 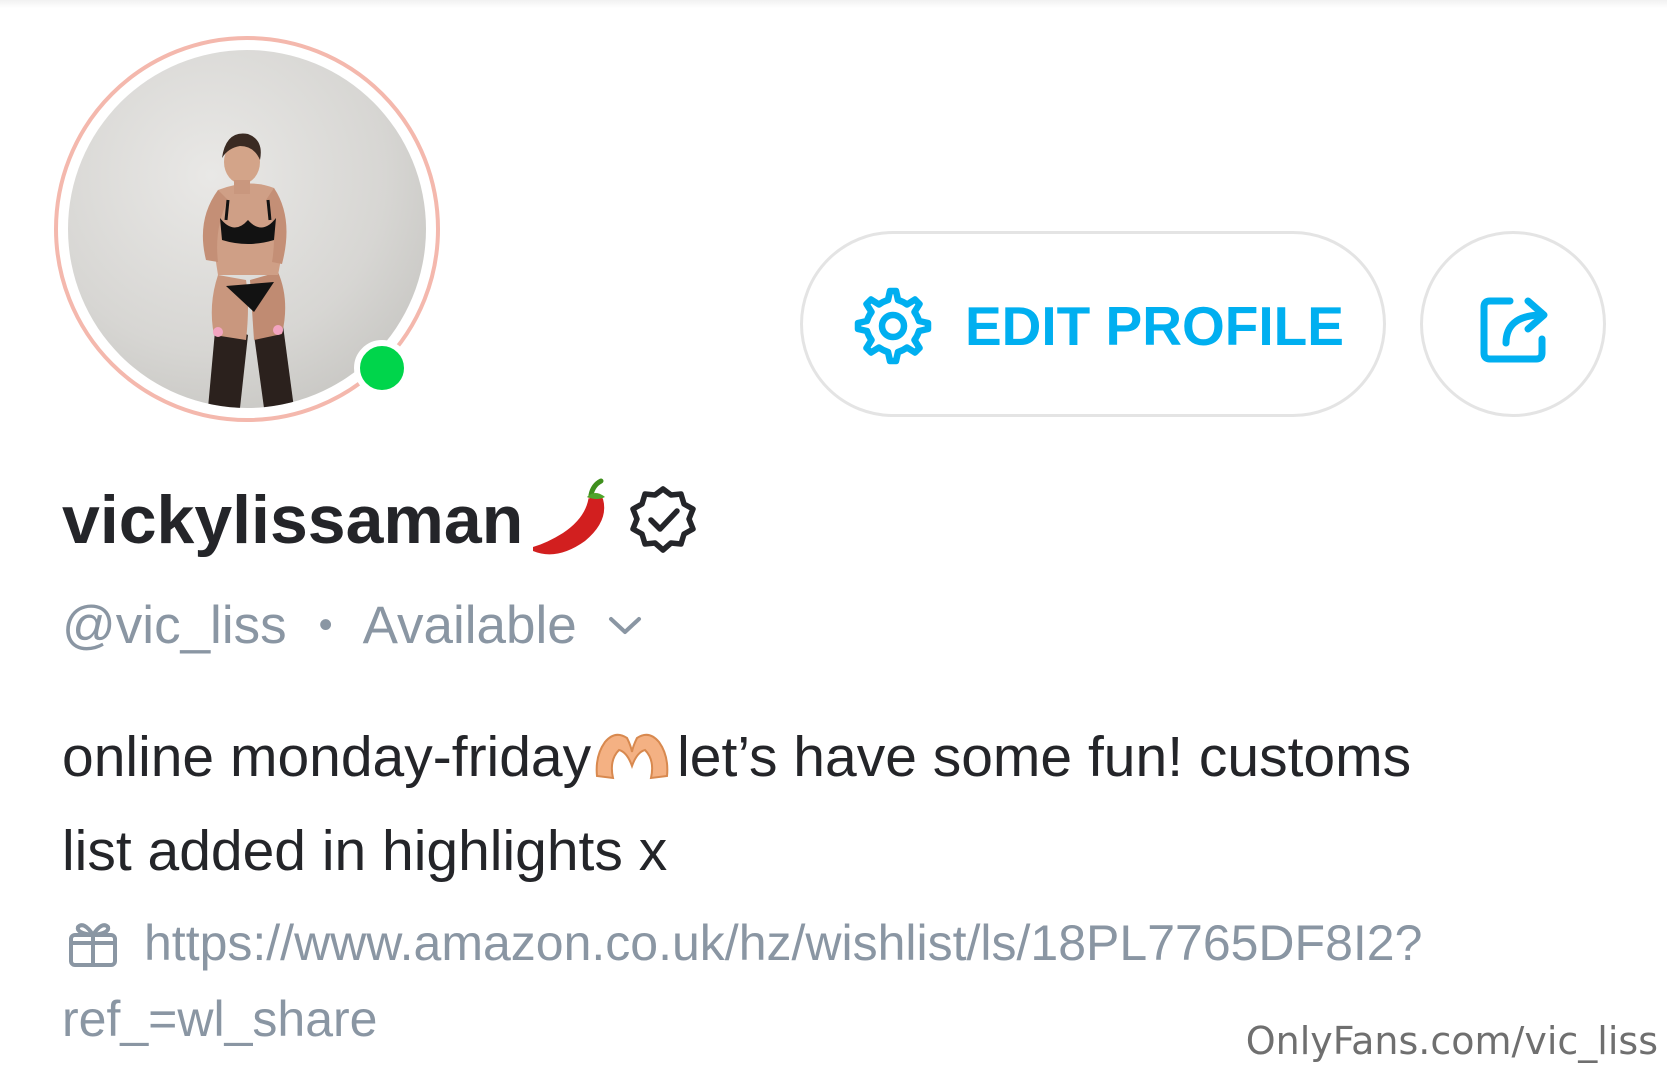 What do you see at coordinates (1514, 330) in the screenshot?
I see `share-icon` at bounding box center [1514, 330].